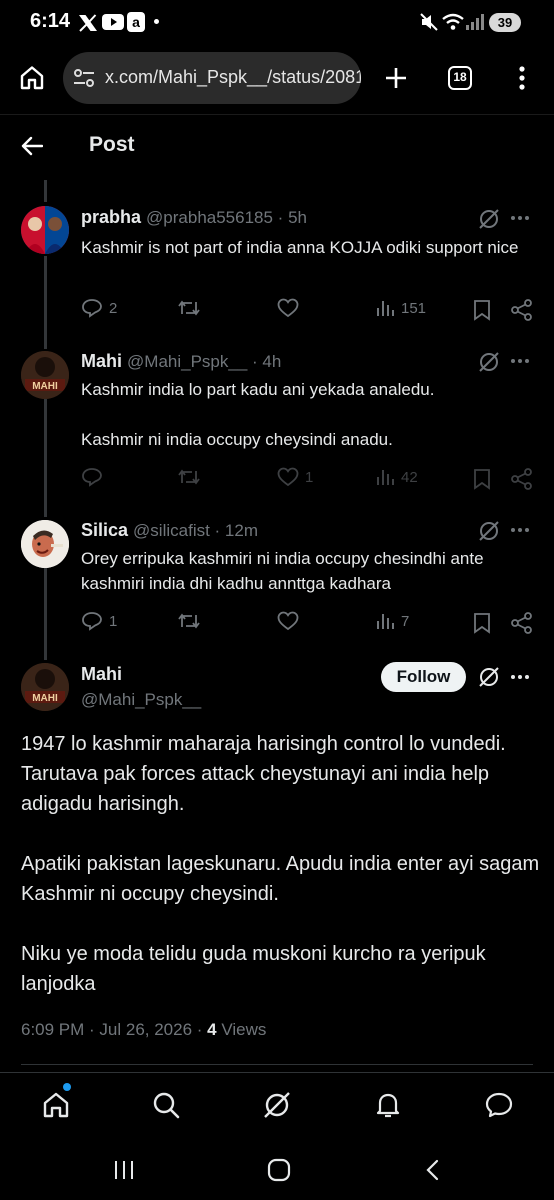  I want to click on status-bar: 6:14 a 39, so click(277, 23).